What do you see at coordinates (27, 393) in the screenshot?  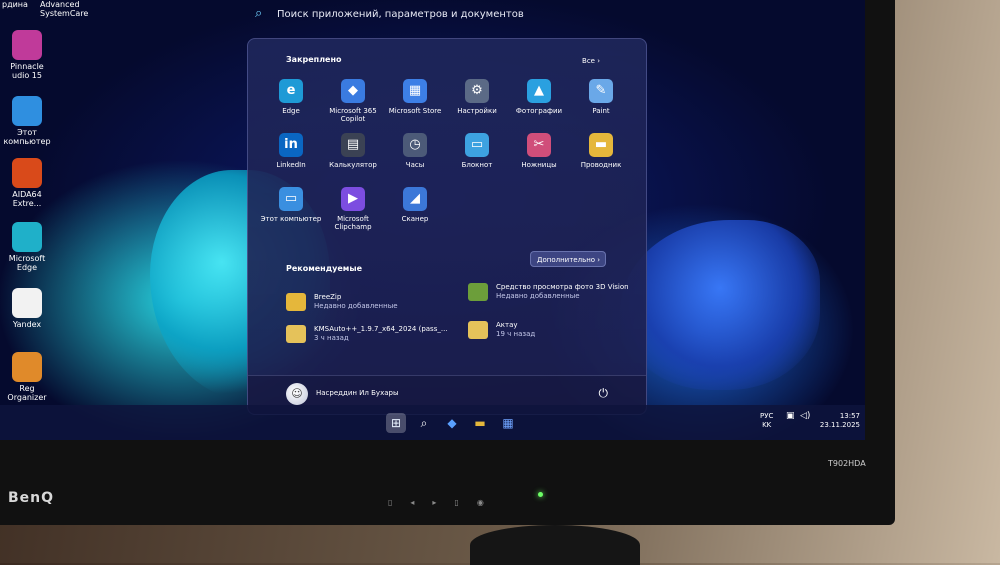 I see `desktop-icon-label: Reg Organizer` at bounding box center [27, 393].